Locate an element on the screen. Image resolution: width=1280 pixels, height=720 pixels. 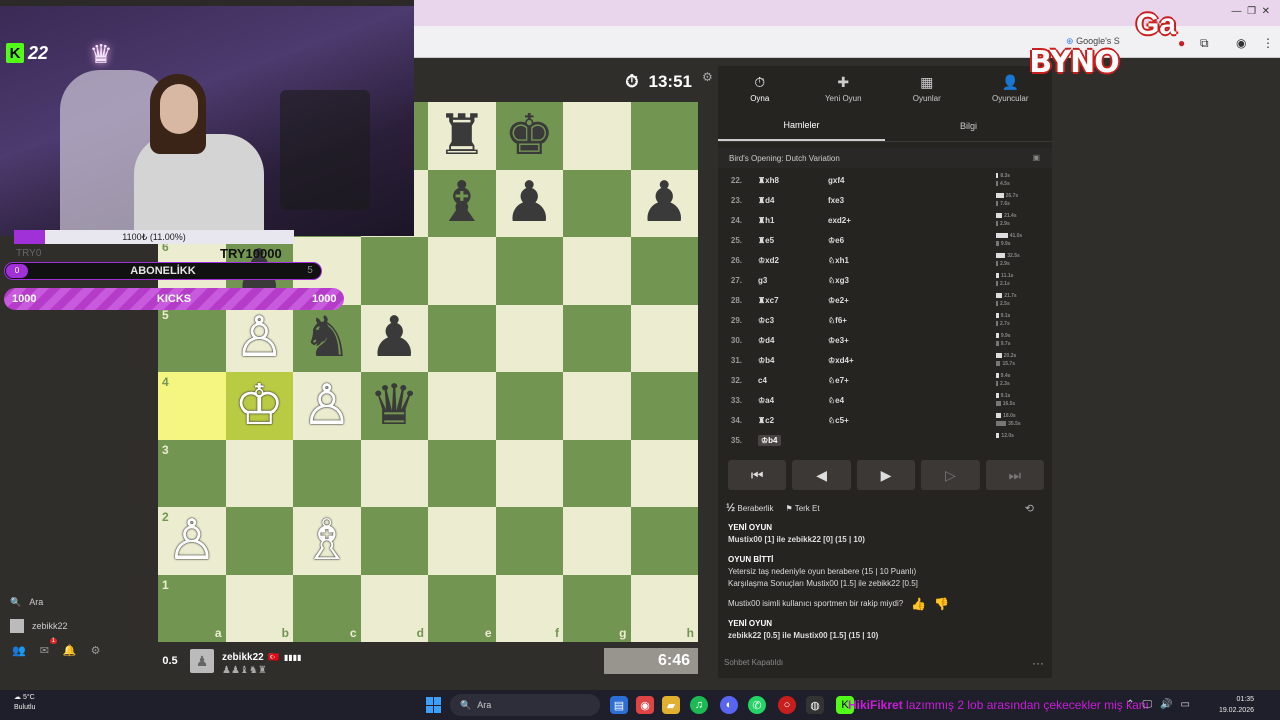
whatsapp-icon: ✆ is located at coordinates (757, 705).